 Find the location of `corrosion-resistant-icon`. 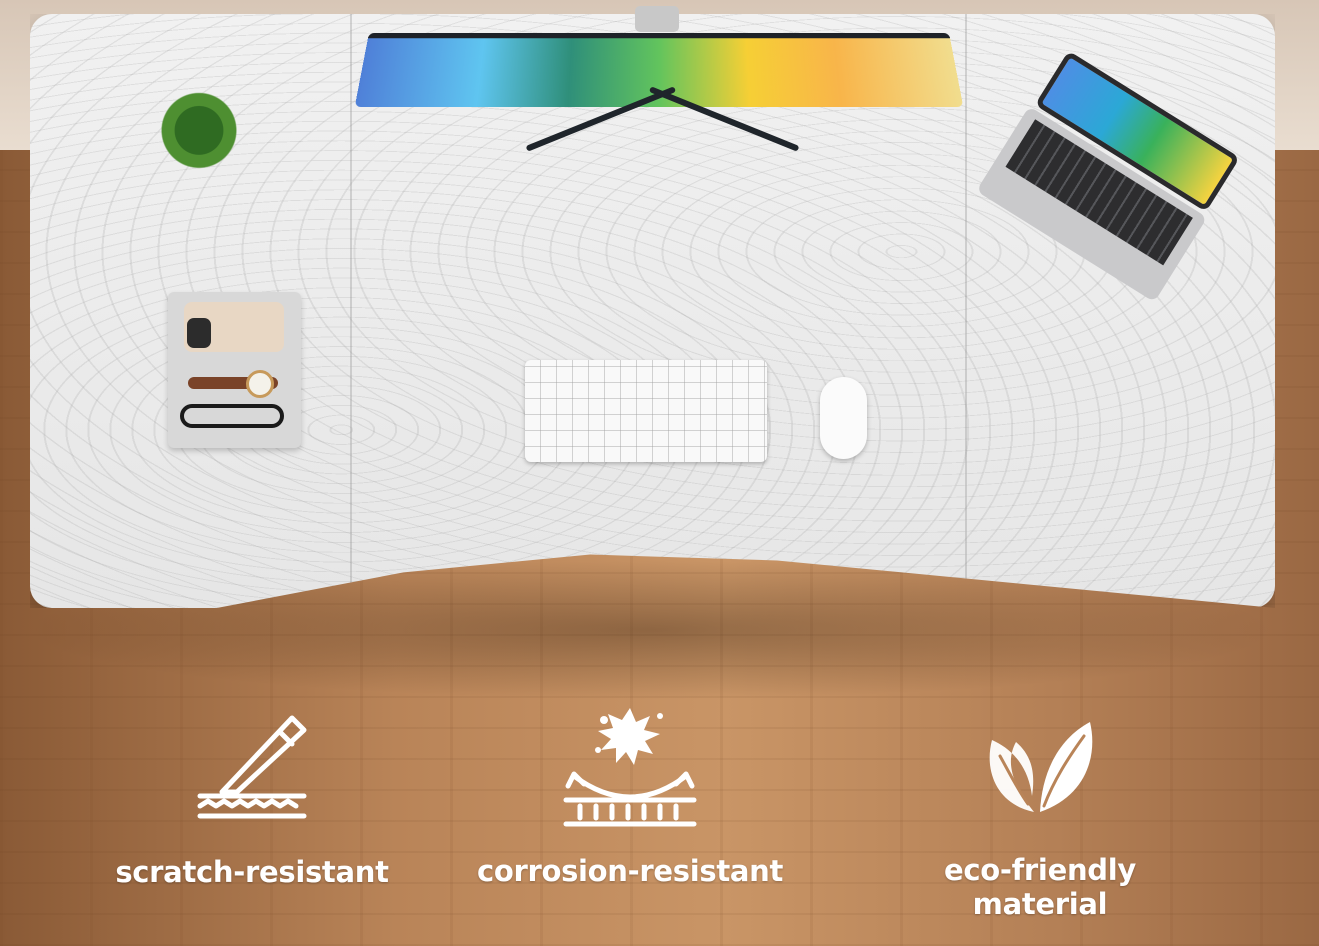

corrosion-resistant-icon is located at coordinates (630, 767).